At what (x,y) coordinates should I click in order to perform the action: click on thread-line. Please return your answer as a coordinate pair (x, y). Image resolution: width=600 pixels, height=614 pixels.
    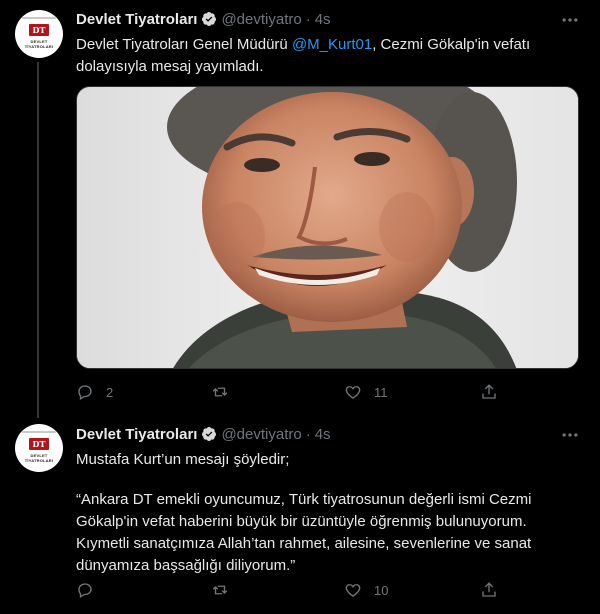
    Looking at the image, I should click on (38, 240).